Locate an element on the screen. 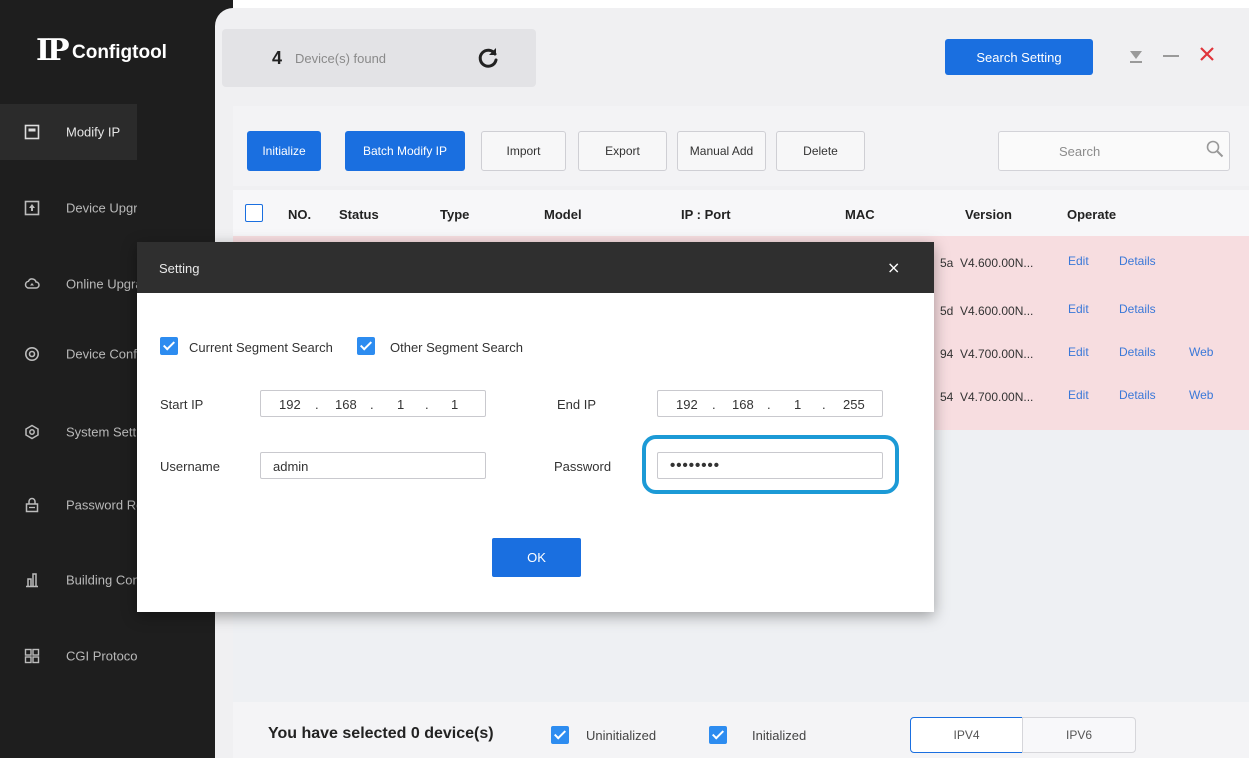 This screenshot has width=1249, height=758. sidebar-item-label: Modify IP is located at coordinates (93, 132).